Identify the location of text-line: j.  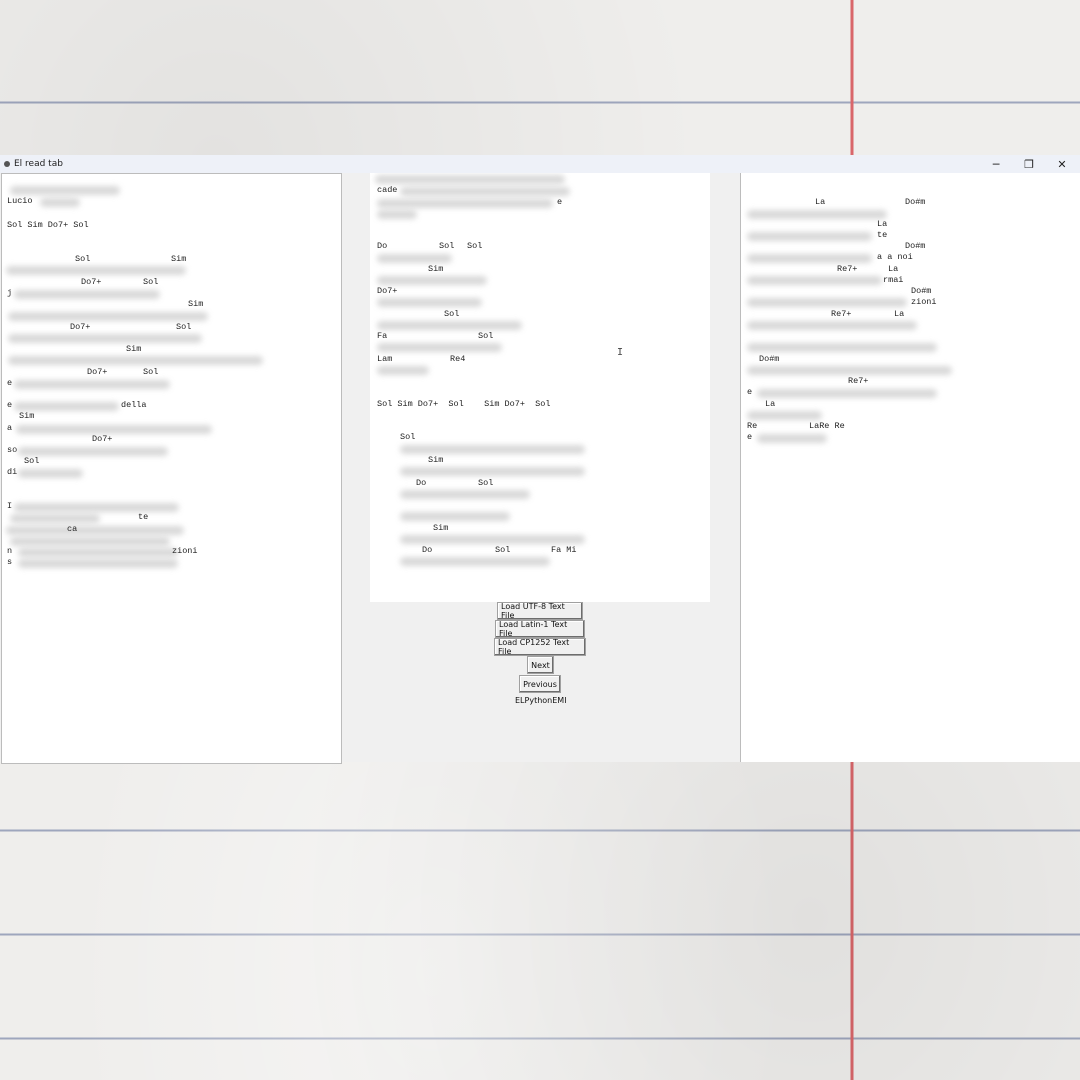
(10, 293).